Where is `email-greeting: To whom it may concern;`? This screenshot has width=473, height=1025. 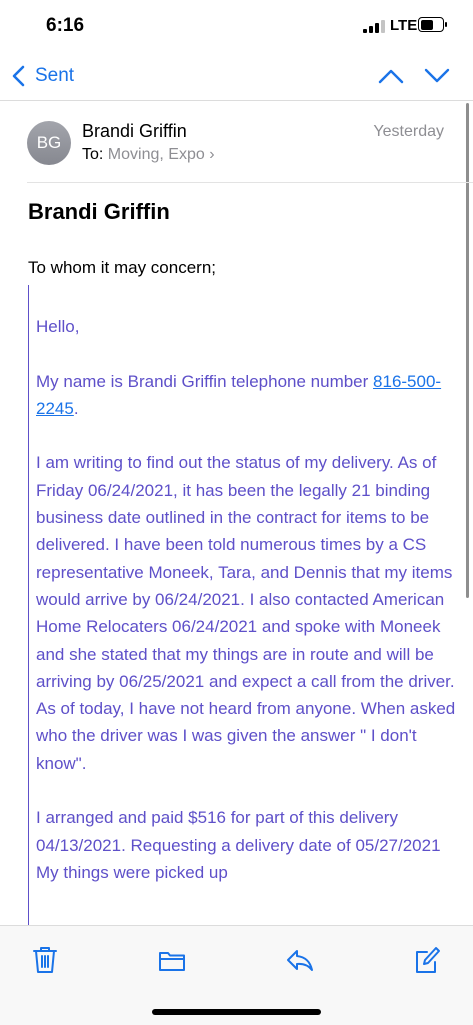 email-greeting: To whom it may concern; is located at coordinates (122, 267).